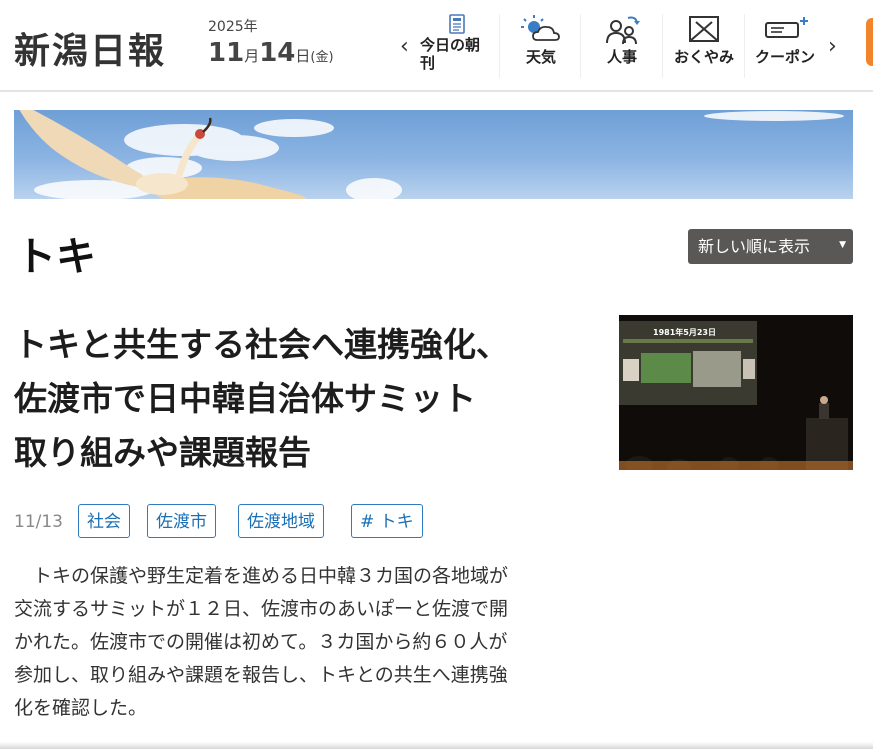  Describe the element at coordinates (261, 576) in the screenshot. I see `excerpt-line: トキの保護や野生定着を進める日中韓３カ国の各地域が` at that location.